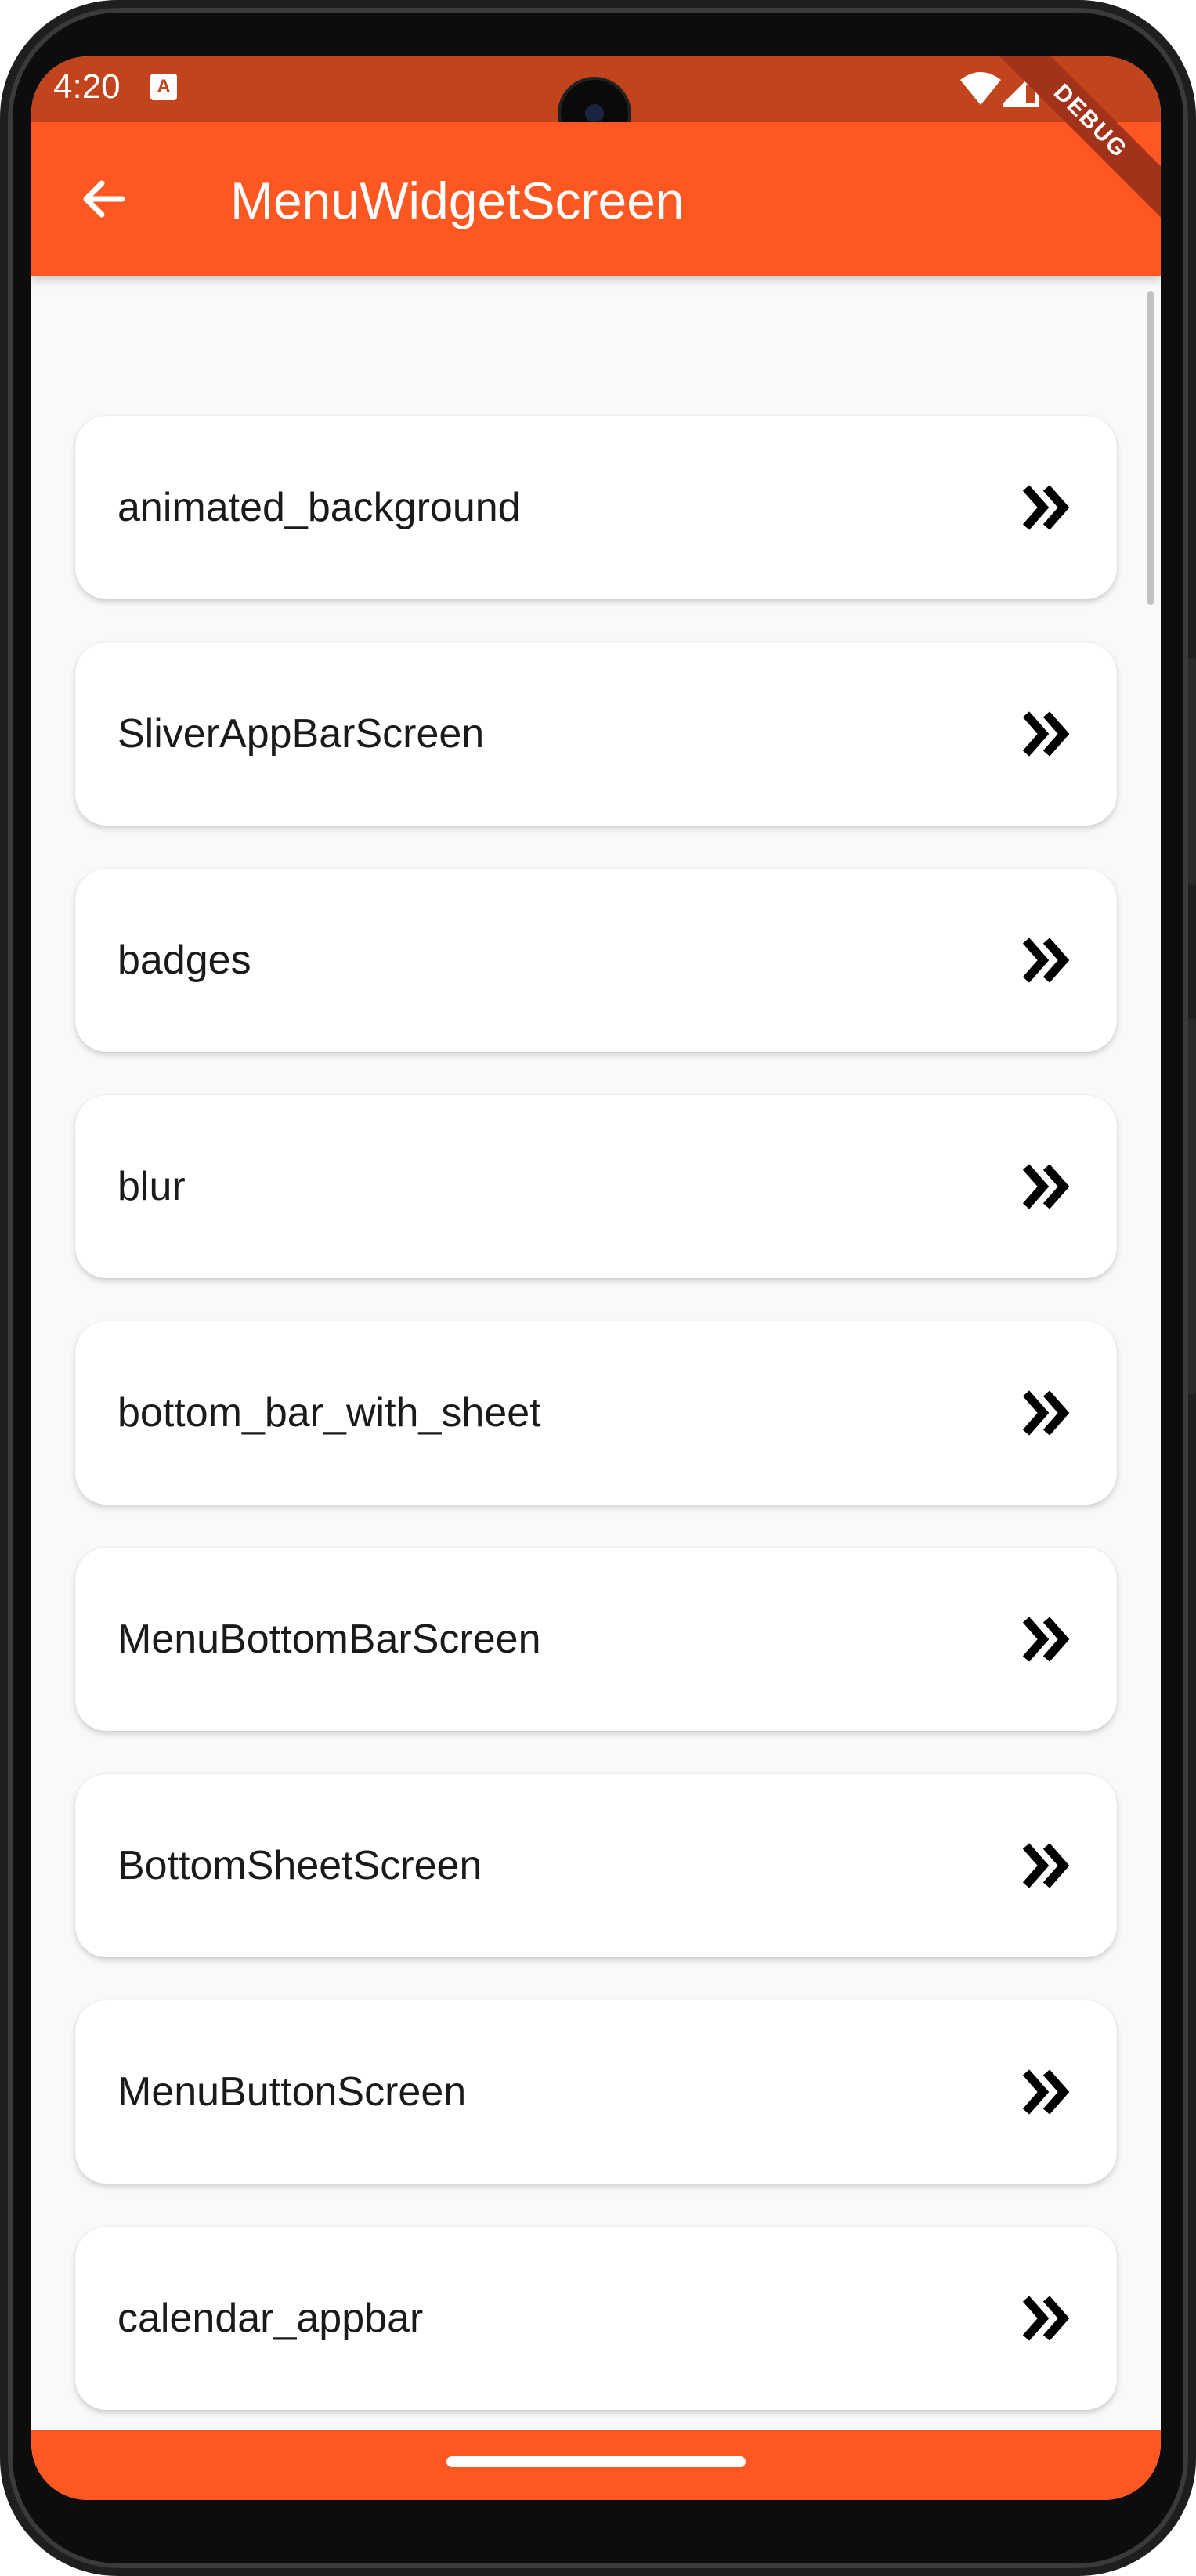 Image resolution: width=1196 pixels, height=2576 pixels. I want to click on menu-item-label: blur, so click(151, 1186).